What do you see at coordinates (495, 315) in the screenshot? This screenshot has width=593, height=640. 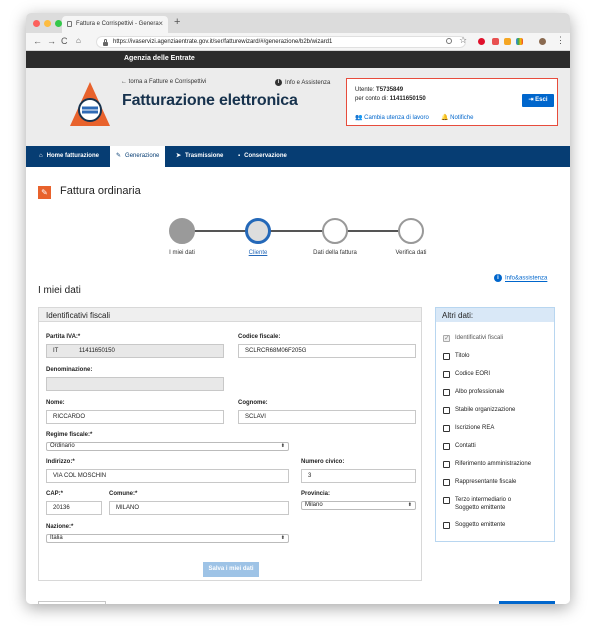 I see `panel-header: Altri dati:` at bounding box center [495, 315].